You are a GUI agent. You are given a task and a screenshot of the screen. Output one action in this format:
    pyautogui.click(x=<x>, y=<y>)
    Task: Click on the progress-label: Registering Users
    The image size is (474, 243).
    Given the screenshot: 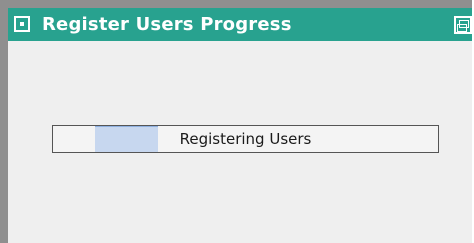 What is the action you would take?
    pyautogui.click(x=245, y=139)
    